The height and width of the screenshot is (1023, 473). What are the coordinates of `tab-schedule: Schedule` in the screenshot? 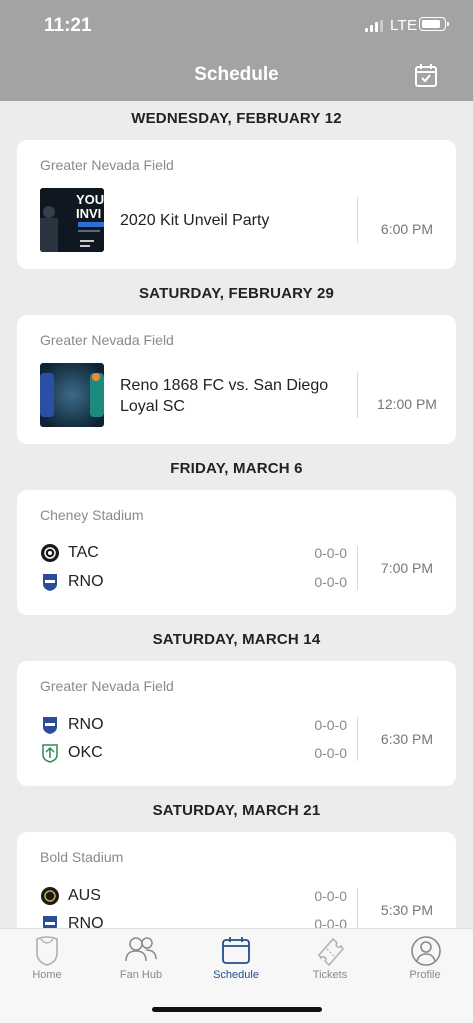 It's located at (236, 959).